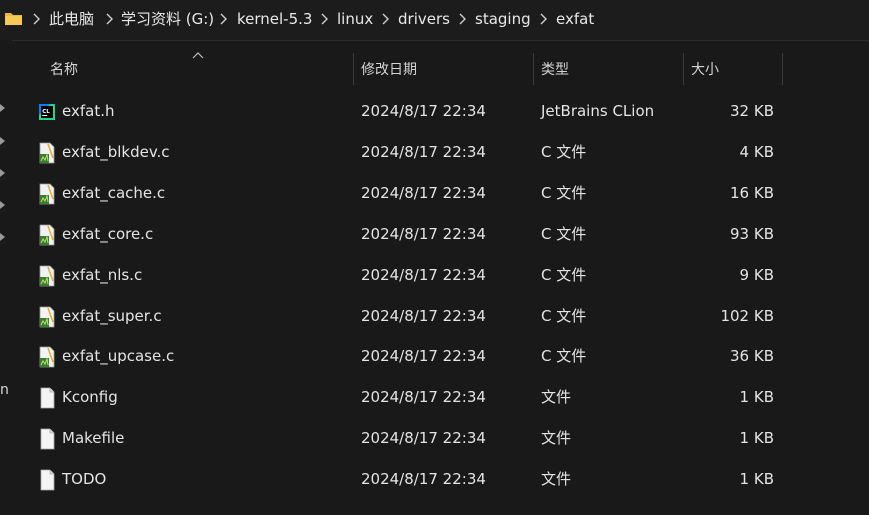 The height and width of the screenshot is (515, 869). What do you see at coordinates (93, 438) in the screenshot?
I see `file-name: Makefile` at bounding box center [93, 438].